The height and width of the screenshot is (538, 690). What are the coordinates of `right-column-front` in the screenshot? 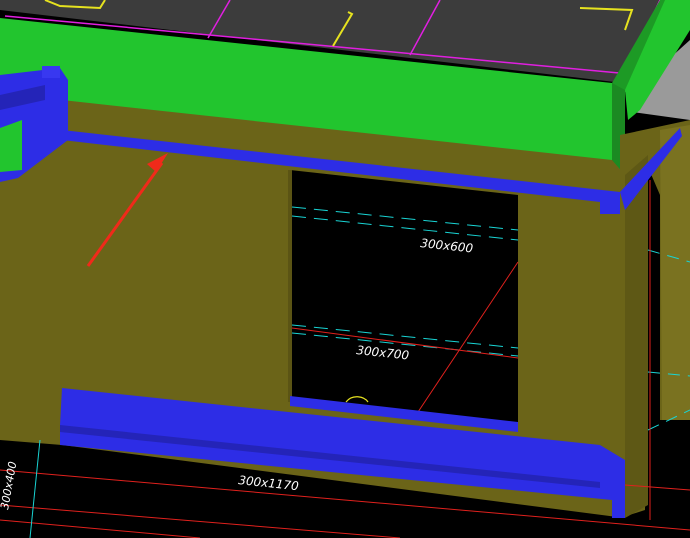 It's located at (675, 272).